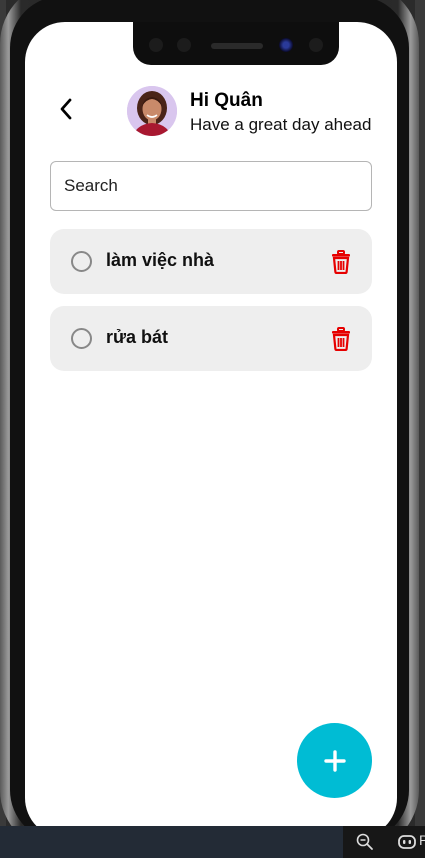 The height and width of the screenshot is (858, 425). What do you see at coordinates (290, 112) in the screenshot?
I see `greeting-block: Hi Quân Have a great day ahead` at bounding box center [290, 112].